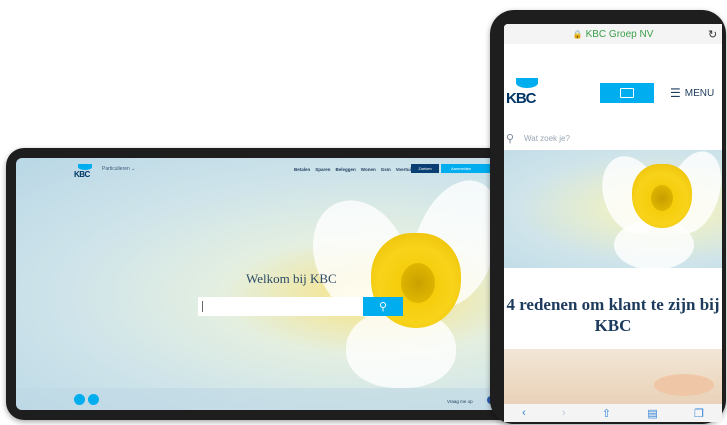  Describe the element at coordinates (322, 169) in the screenshot. I see `nav-item-sparen: Sparen` at that location.